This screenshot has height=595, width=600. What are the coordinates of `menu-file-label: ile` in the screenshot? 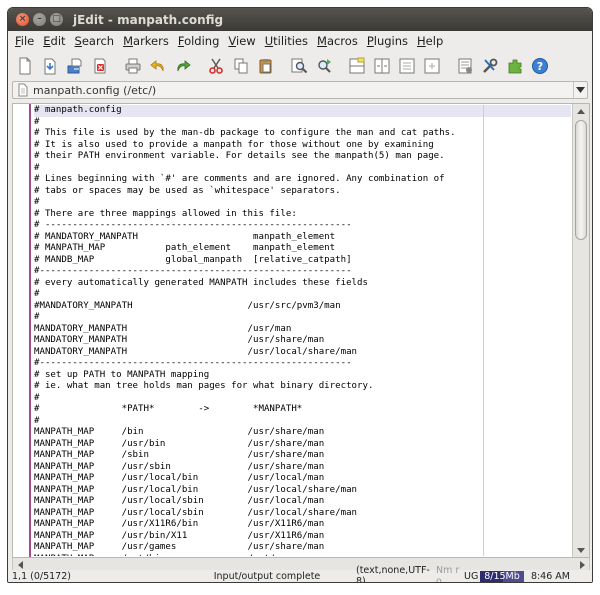 It's located at (27, 41).